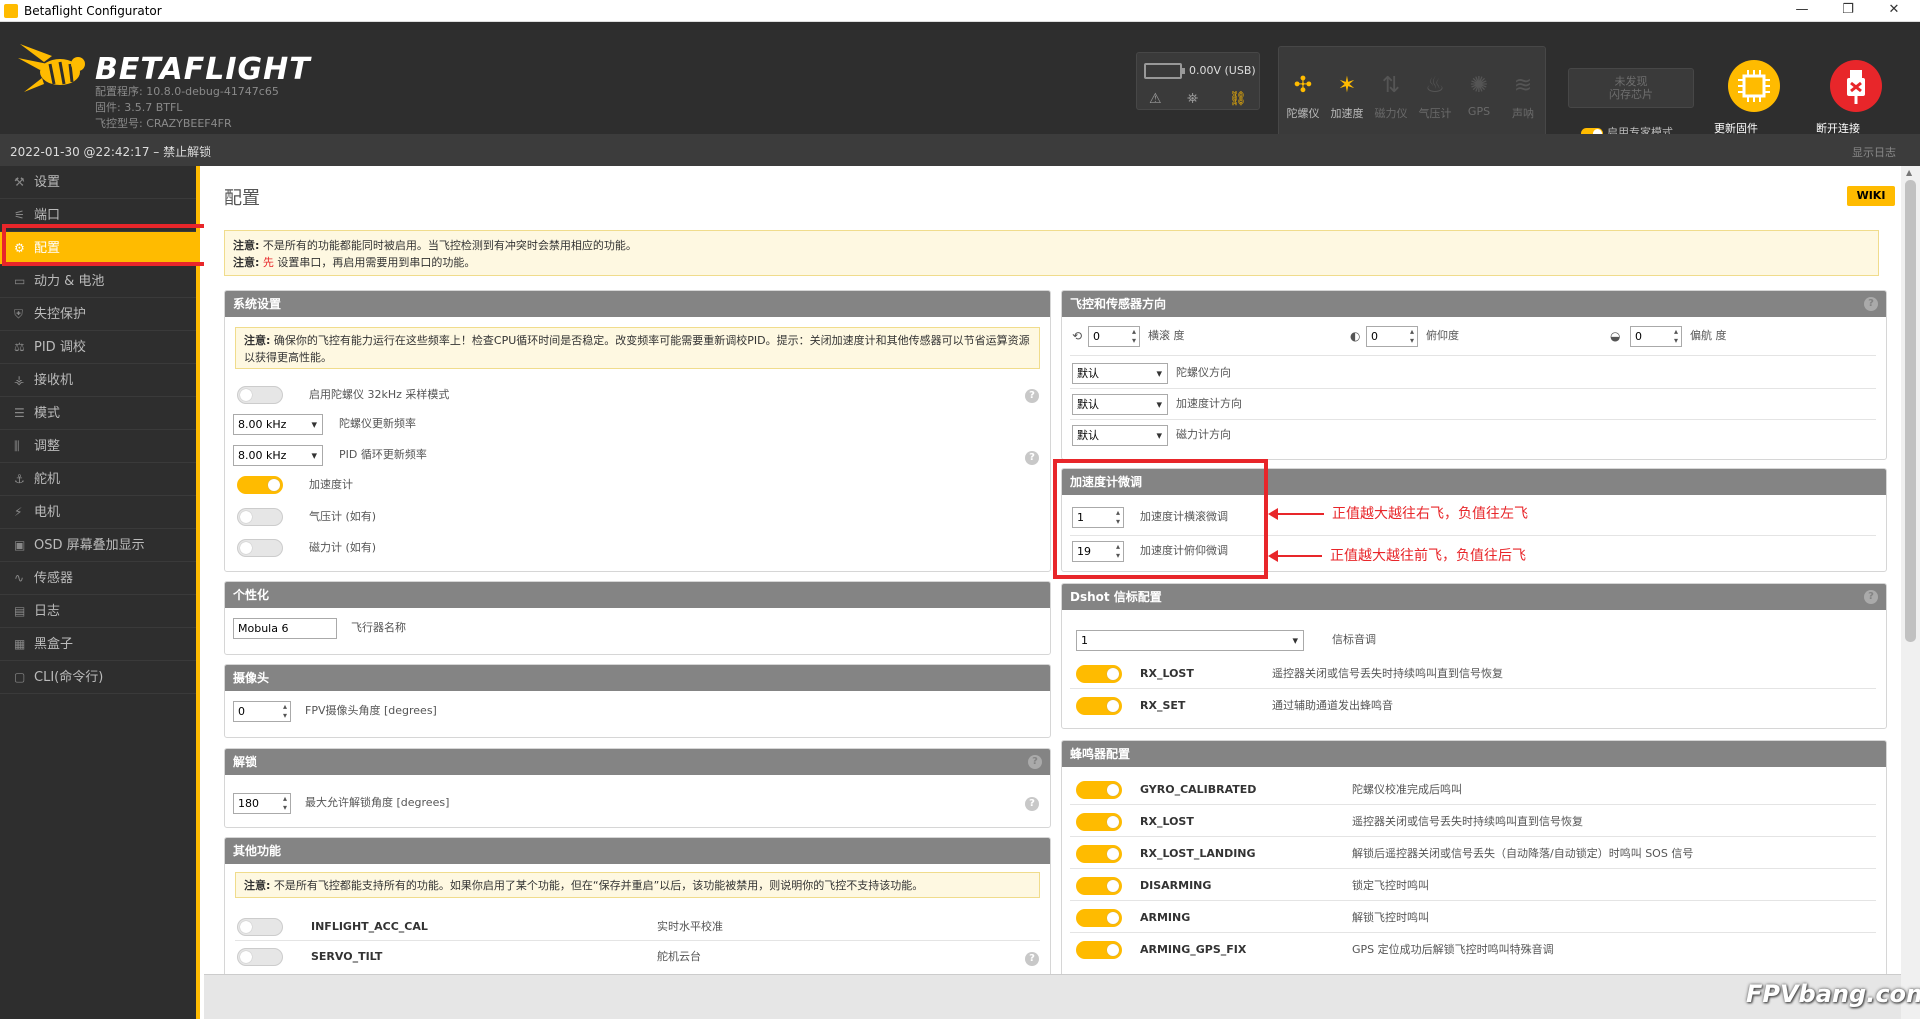 The height and width of the screenshot is (1019, 1920). What do you see at coordinates (260, 957) in the screenshot?
I see `servo-tilt-toggle` at bounding box center [260, 957].